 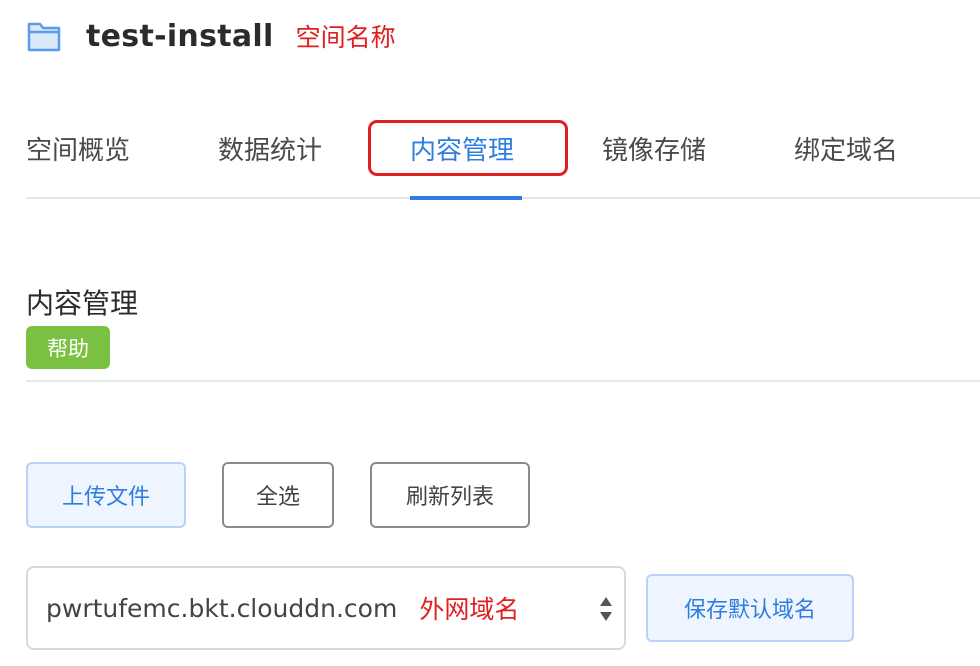 I want to click on tab-mirror-storage: 镜像存储, so click(x=654, y=148).